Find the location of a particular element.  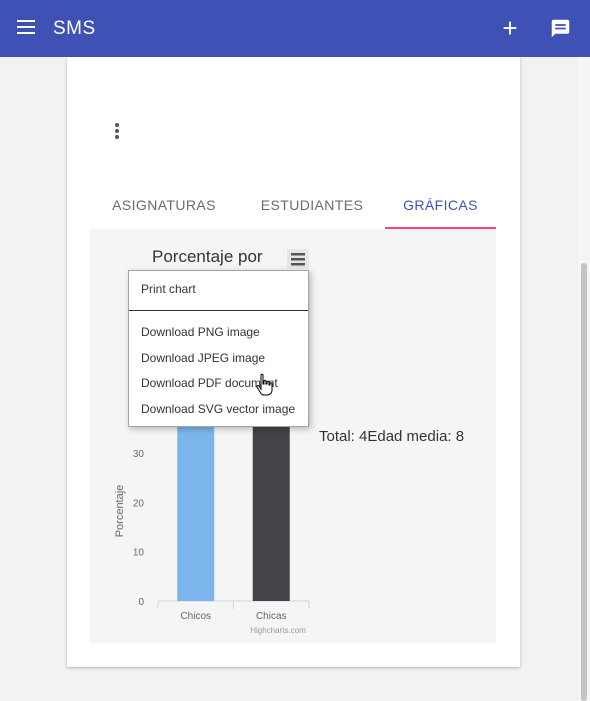

menu-item-download-svg: Download SVG vector image is located at coordinates (218, 409).